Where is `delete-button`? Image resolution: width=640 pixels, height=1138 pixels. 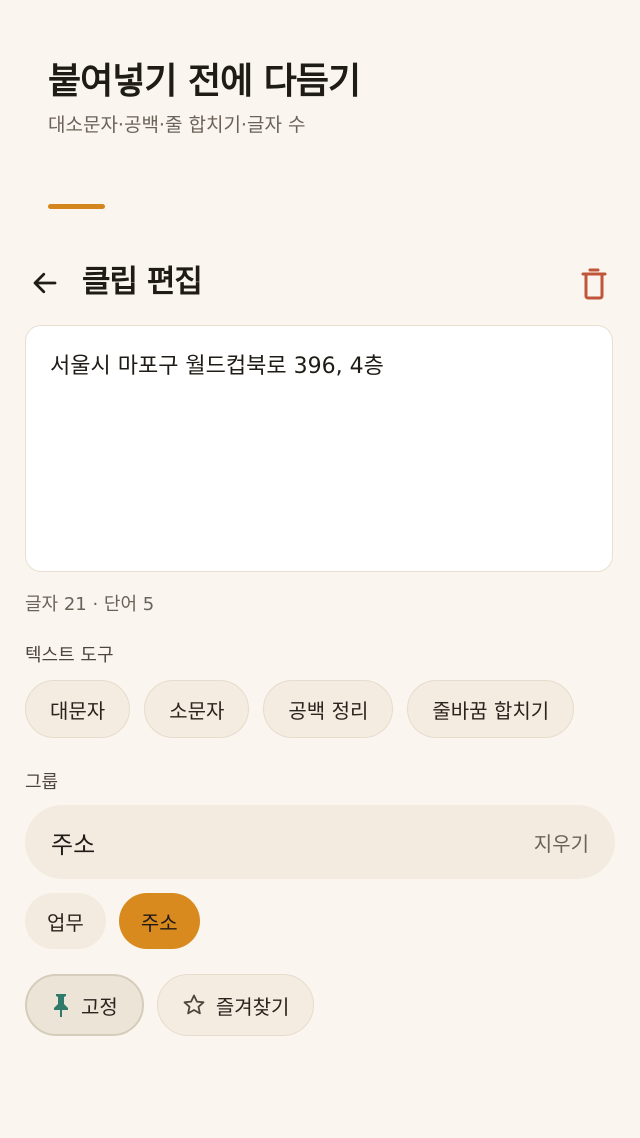
delete-button is located at coordinates (594, 284).